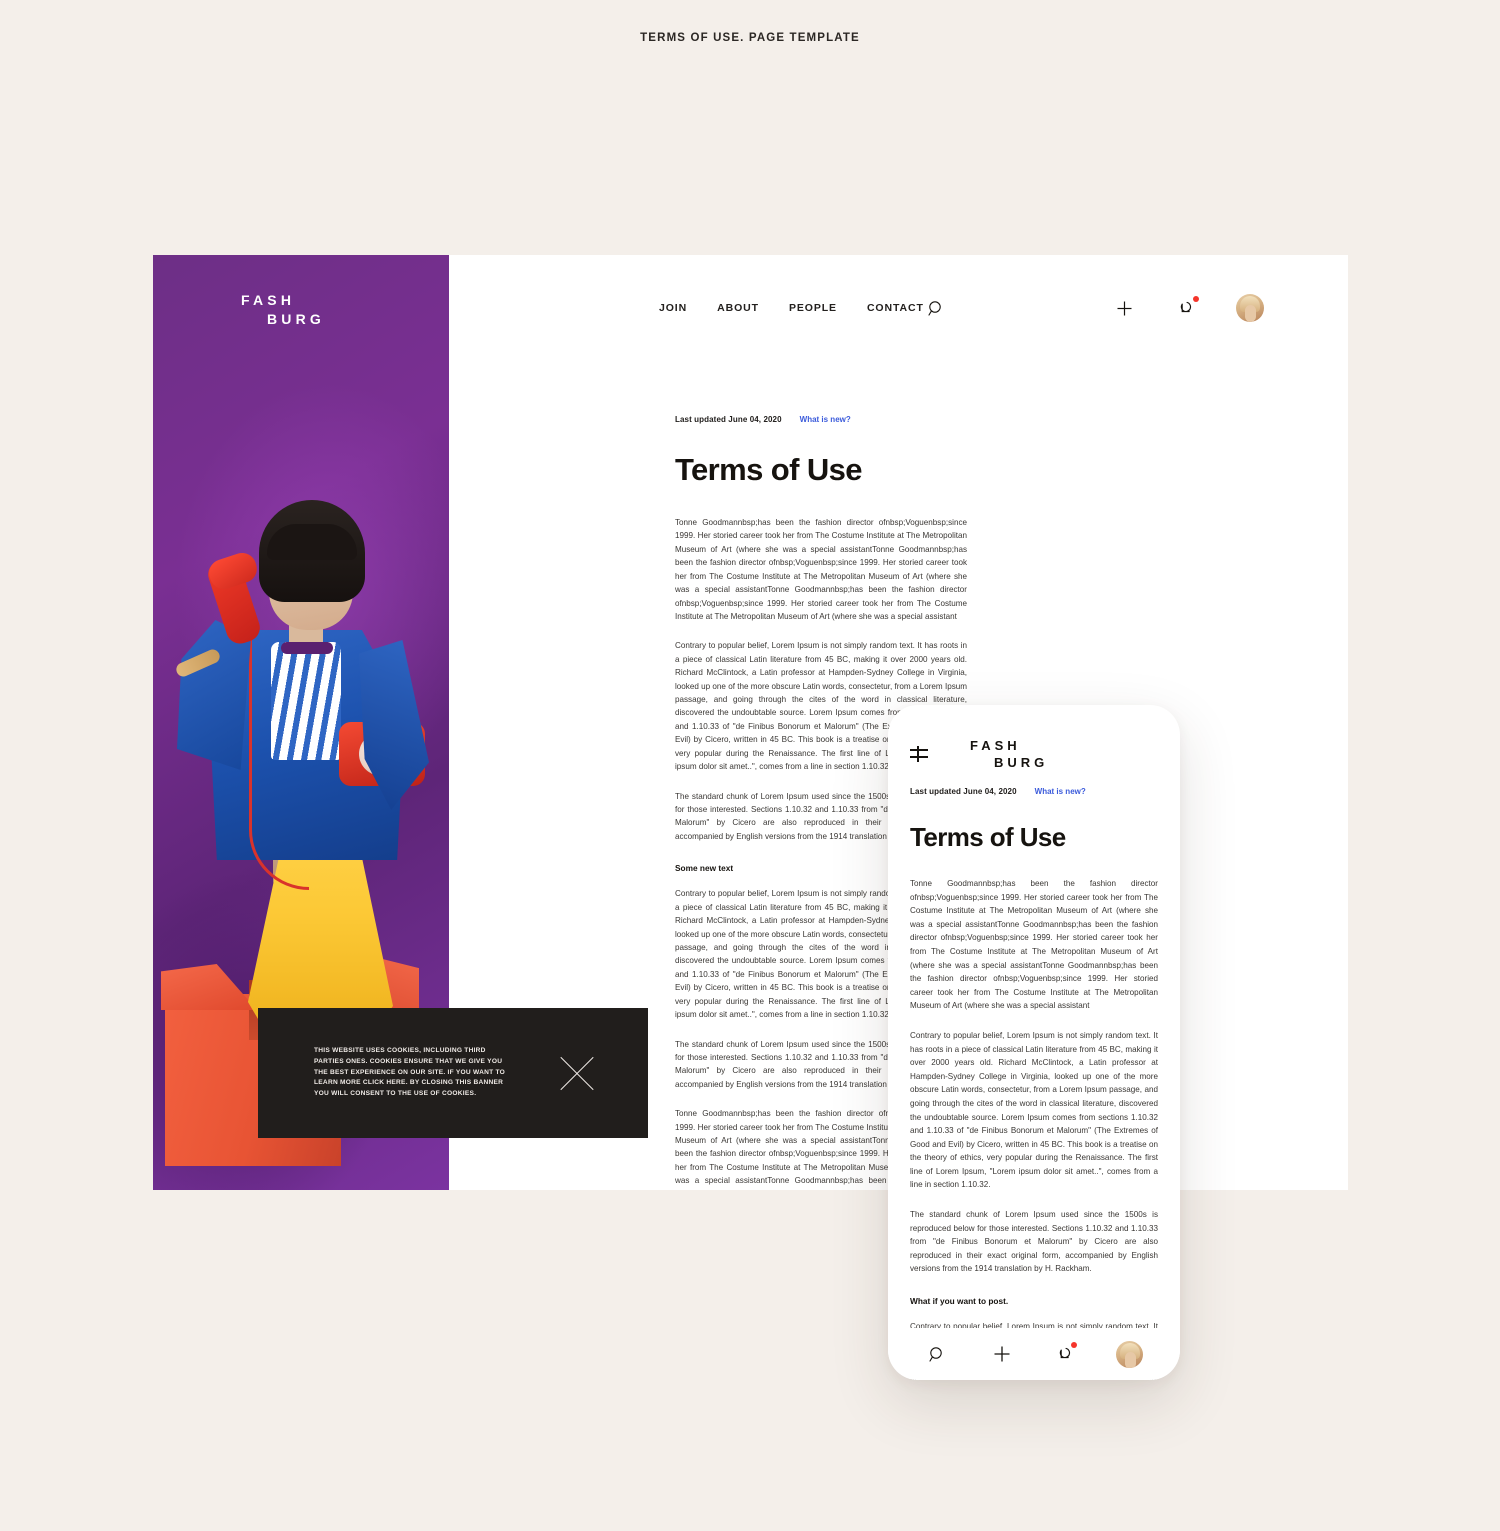 The height and width of the screenshot is (1531, 1500). What do you see at coordinates (919, 754) in the screenshot?
I see `hamburger-menu-icon` at bounding box center [919, 754].